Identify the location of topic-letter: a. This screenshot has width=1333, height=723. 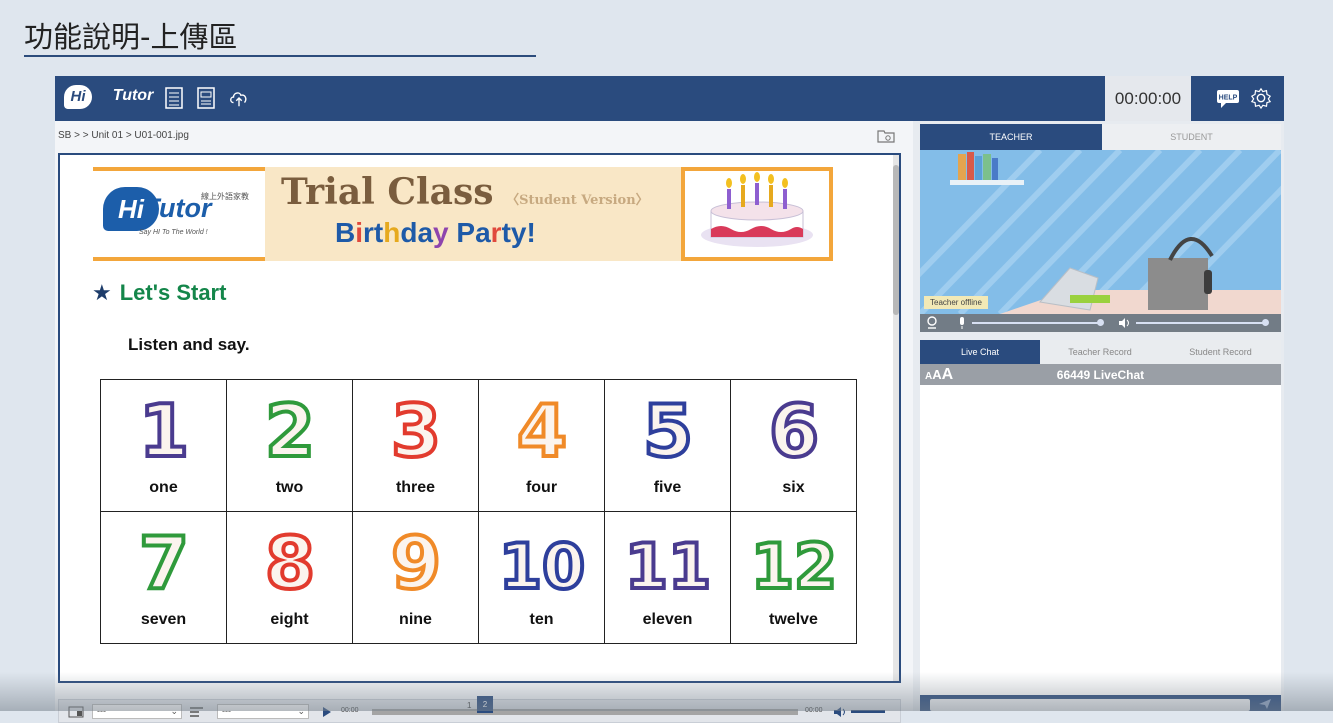
(483, 232).